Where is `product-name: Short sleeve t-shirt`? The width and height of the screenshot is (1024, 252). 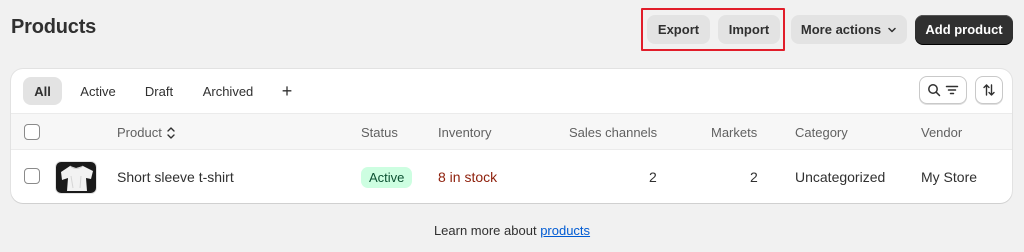
product-name: Short sleeve t-shirt is located at coordinates (175, 176).